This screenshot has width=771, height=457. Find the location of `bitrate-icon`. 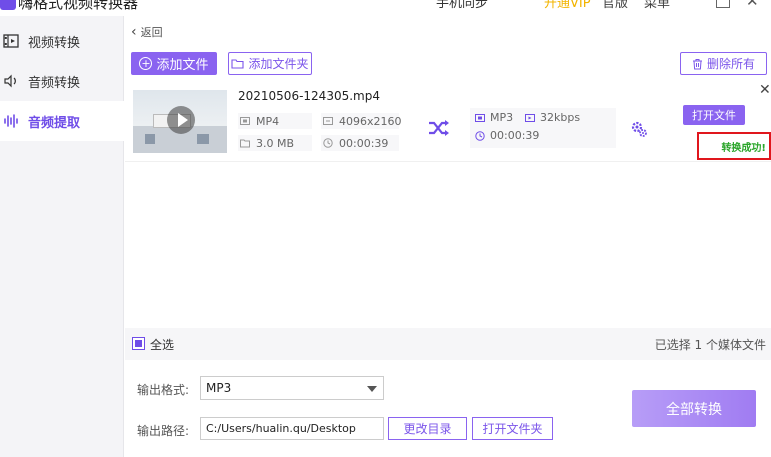

bitrate-icon is located at coordinates (530, 118).